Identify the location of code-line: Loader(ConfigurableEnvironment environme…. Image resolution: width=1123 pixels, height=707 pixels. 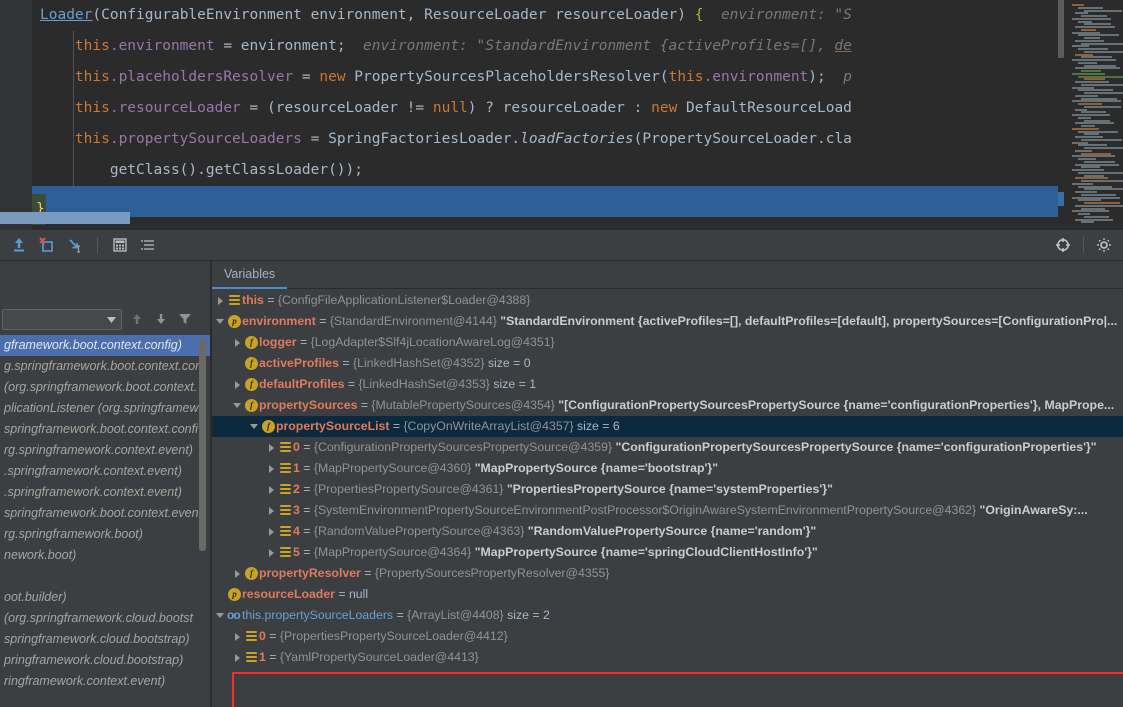
(545, 15).